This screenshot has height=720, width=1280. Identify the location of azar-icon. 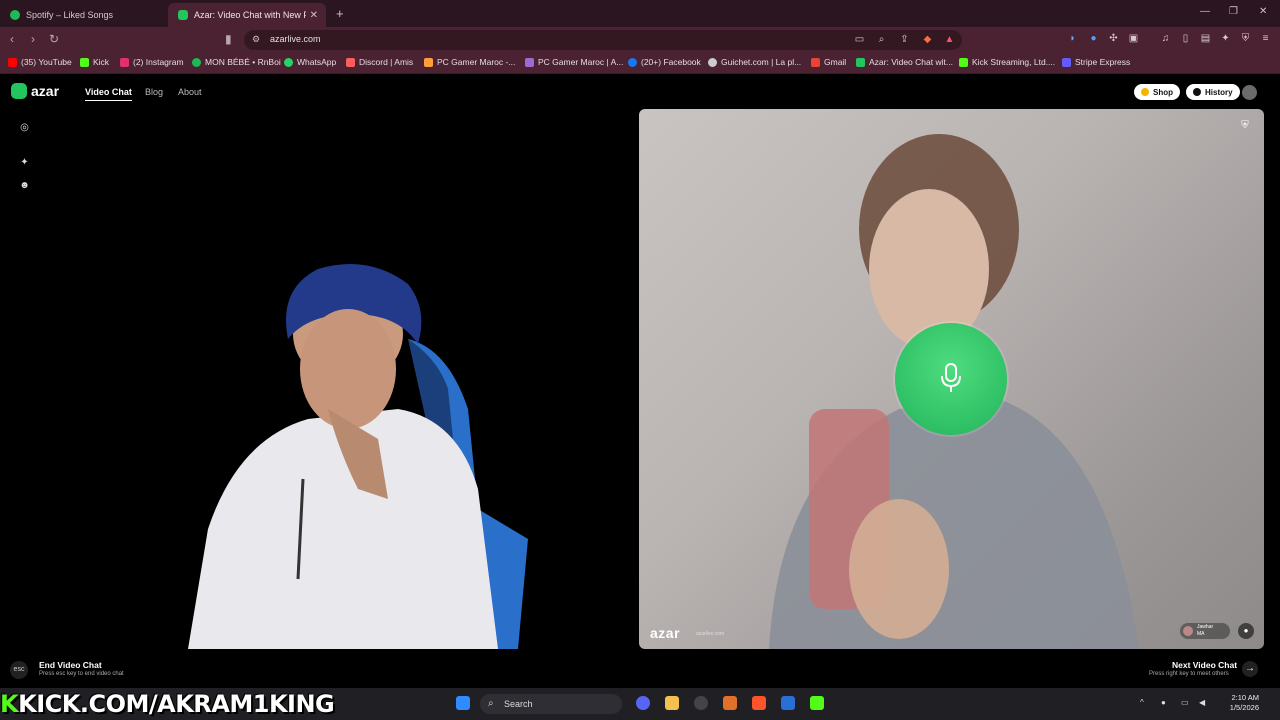
(860, 62).